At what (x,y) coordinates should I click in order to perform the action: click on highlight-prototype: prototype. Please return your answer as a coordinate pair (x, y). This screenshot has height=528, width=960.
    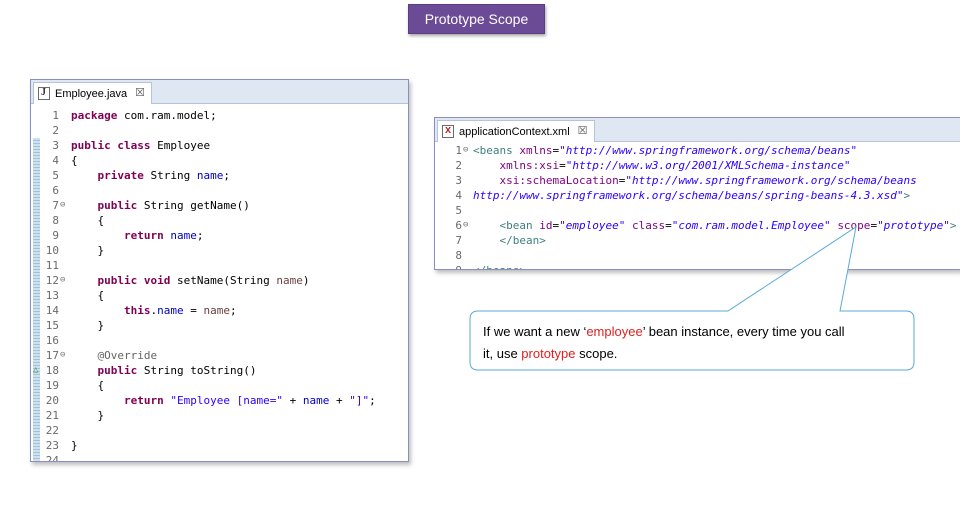
    Looking at the image, I should click on (548, 353).